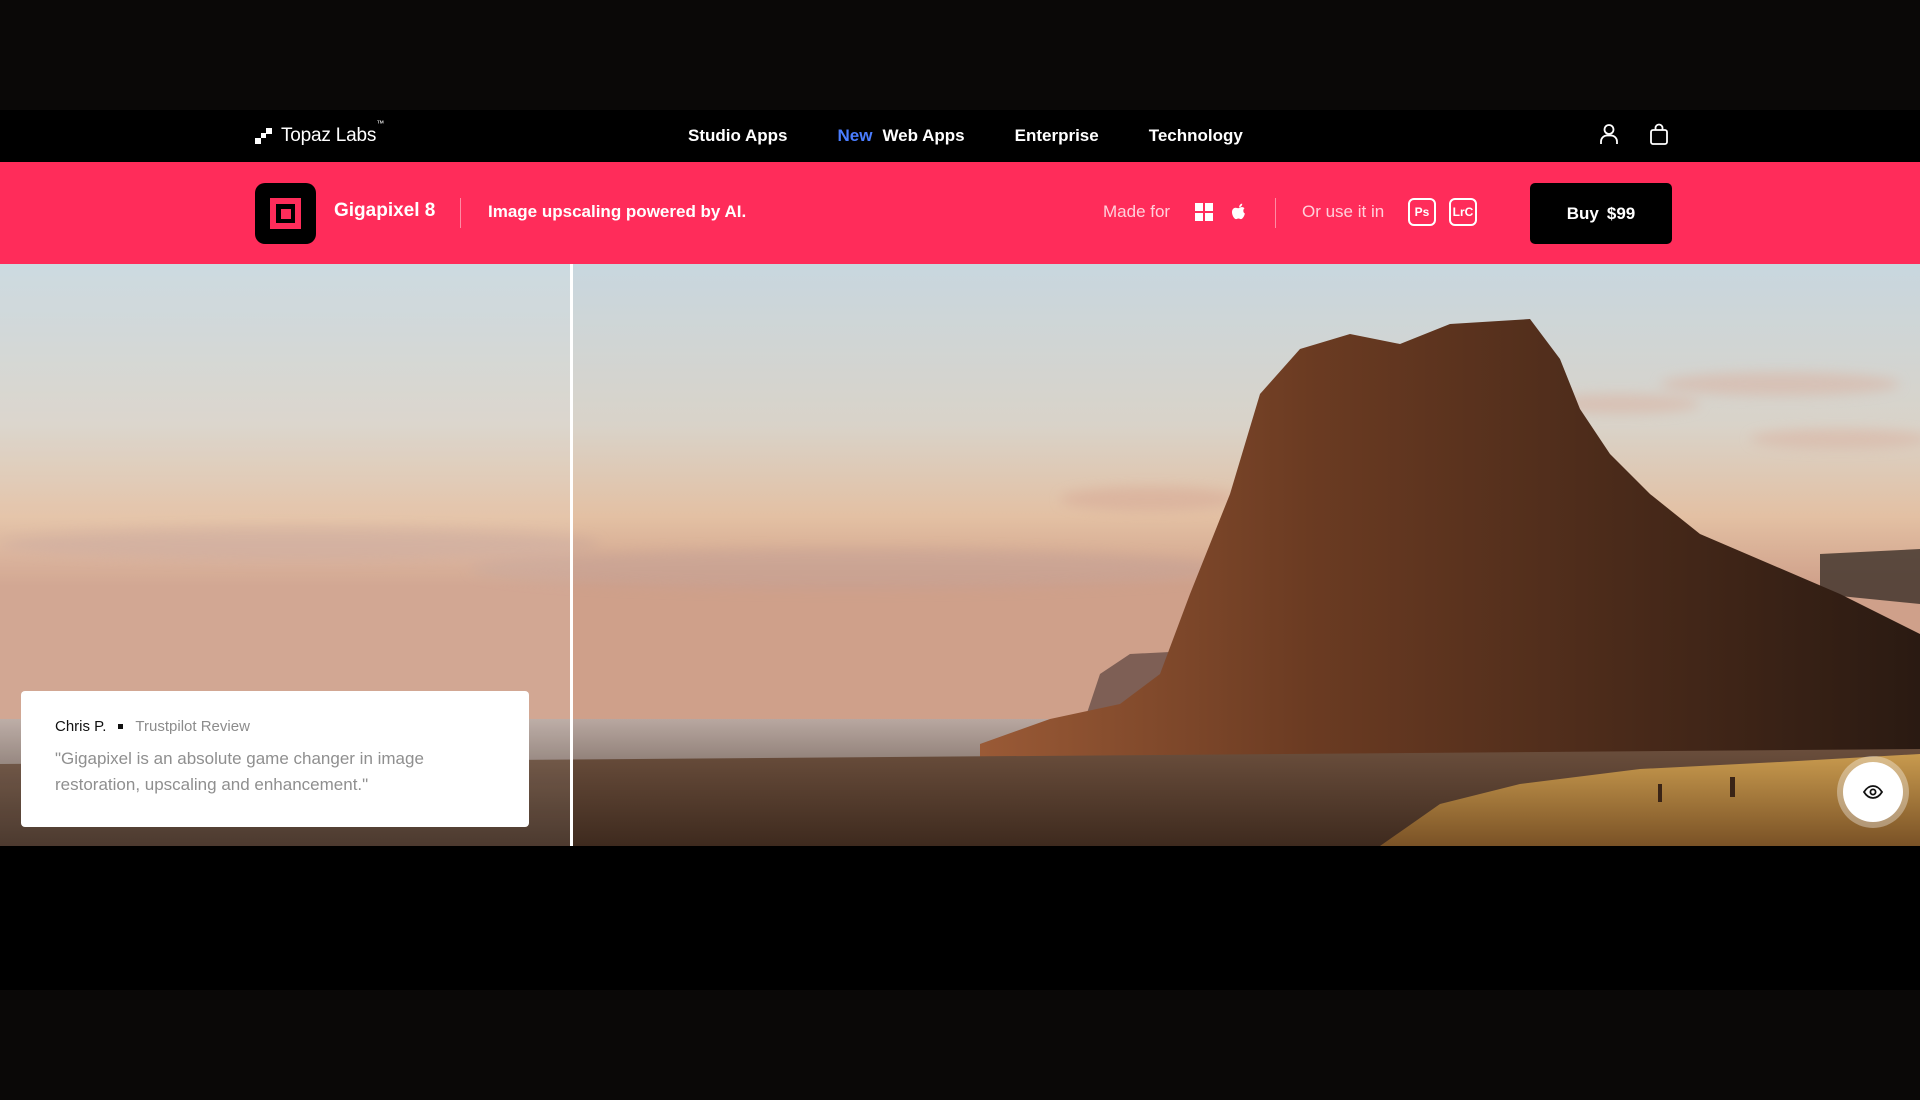  What do you see at coordinates (275, 726) in the screenshot?
I see `review-header: Chris P. Trustpilot Review` at bounding box center [275, 726].